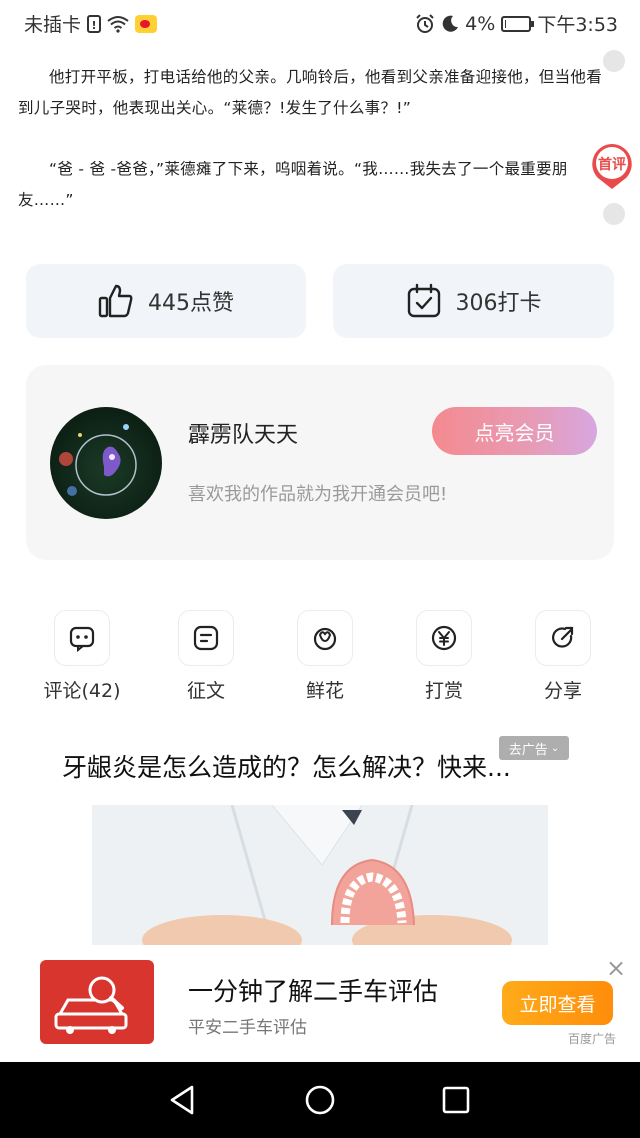 This screenshot has width=640, height=1138. What do you see at coordinates (324, 691) in the screenshot?
I see `action-label: 鲜花` at bounding box center [324, 691].